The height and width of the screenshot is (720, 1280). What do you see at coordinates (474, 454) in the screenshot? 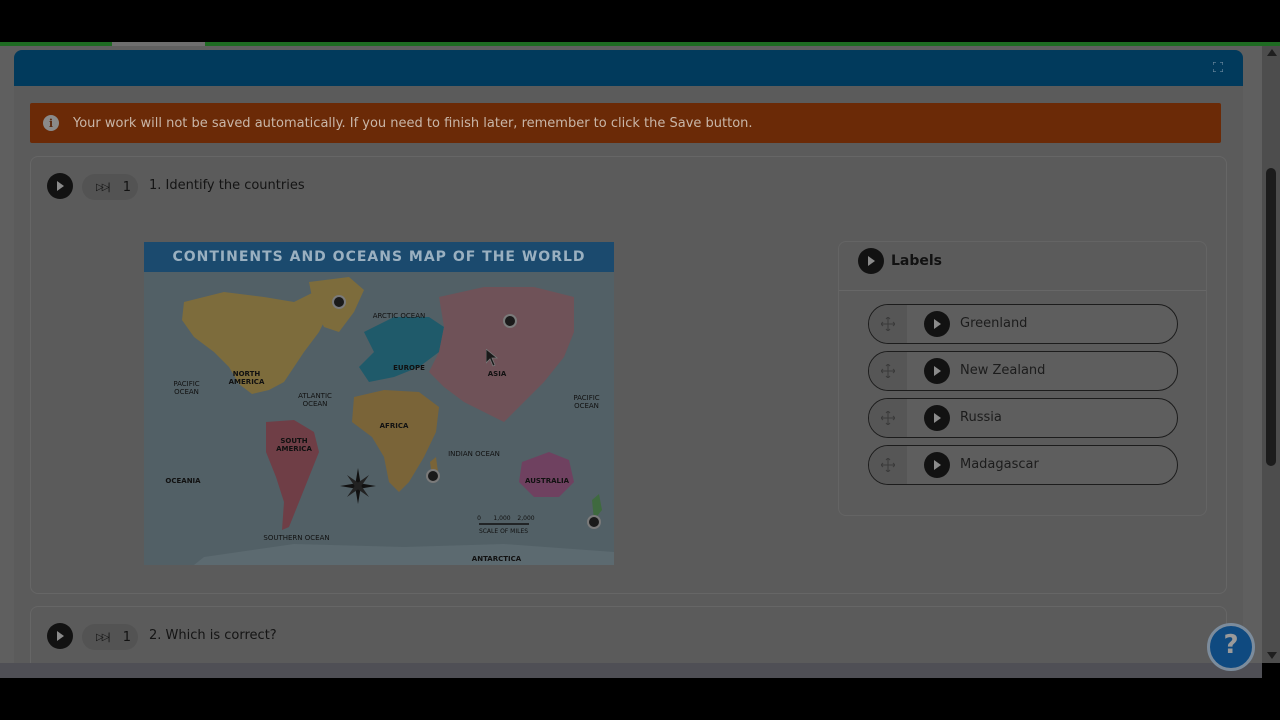
I see `label-indian-ocean: INDIAN OCEAN` at bounding box center [474, 454].